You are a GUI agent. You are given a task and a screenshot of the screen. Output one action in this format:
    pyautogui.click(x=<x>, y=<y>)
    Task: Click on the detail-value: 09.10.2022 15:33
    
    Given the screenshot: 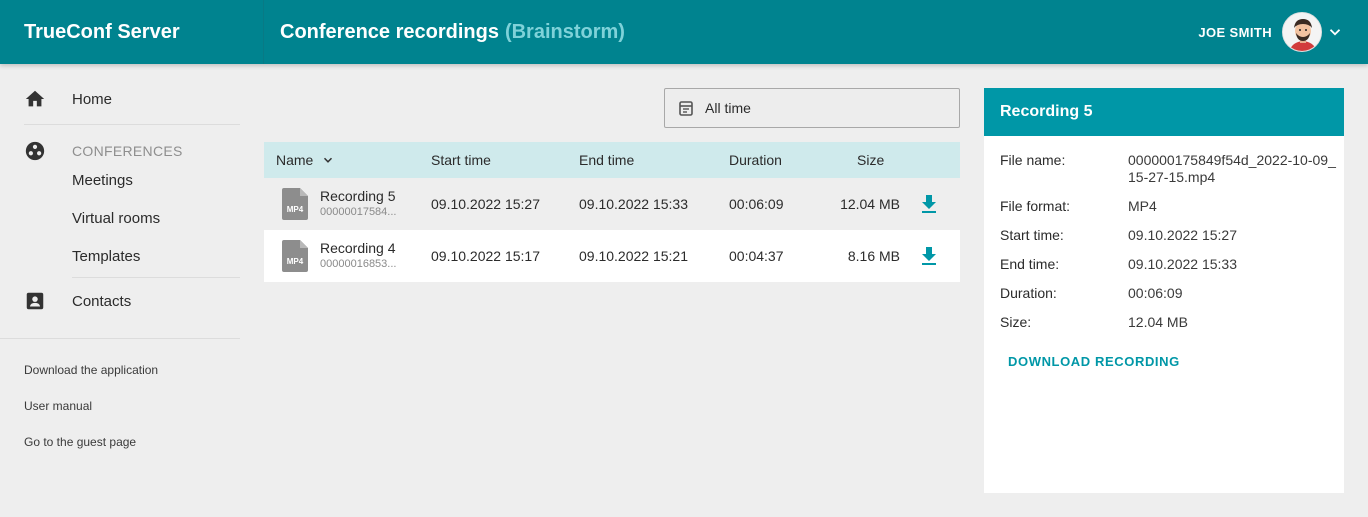 What is the action you would take?
    pyautogui.click(x=1182, y=264)
    